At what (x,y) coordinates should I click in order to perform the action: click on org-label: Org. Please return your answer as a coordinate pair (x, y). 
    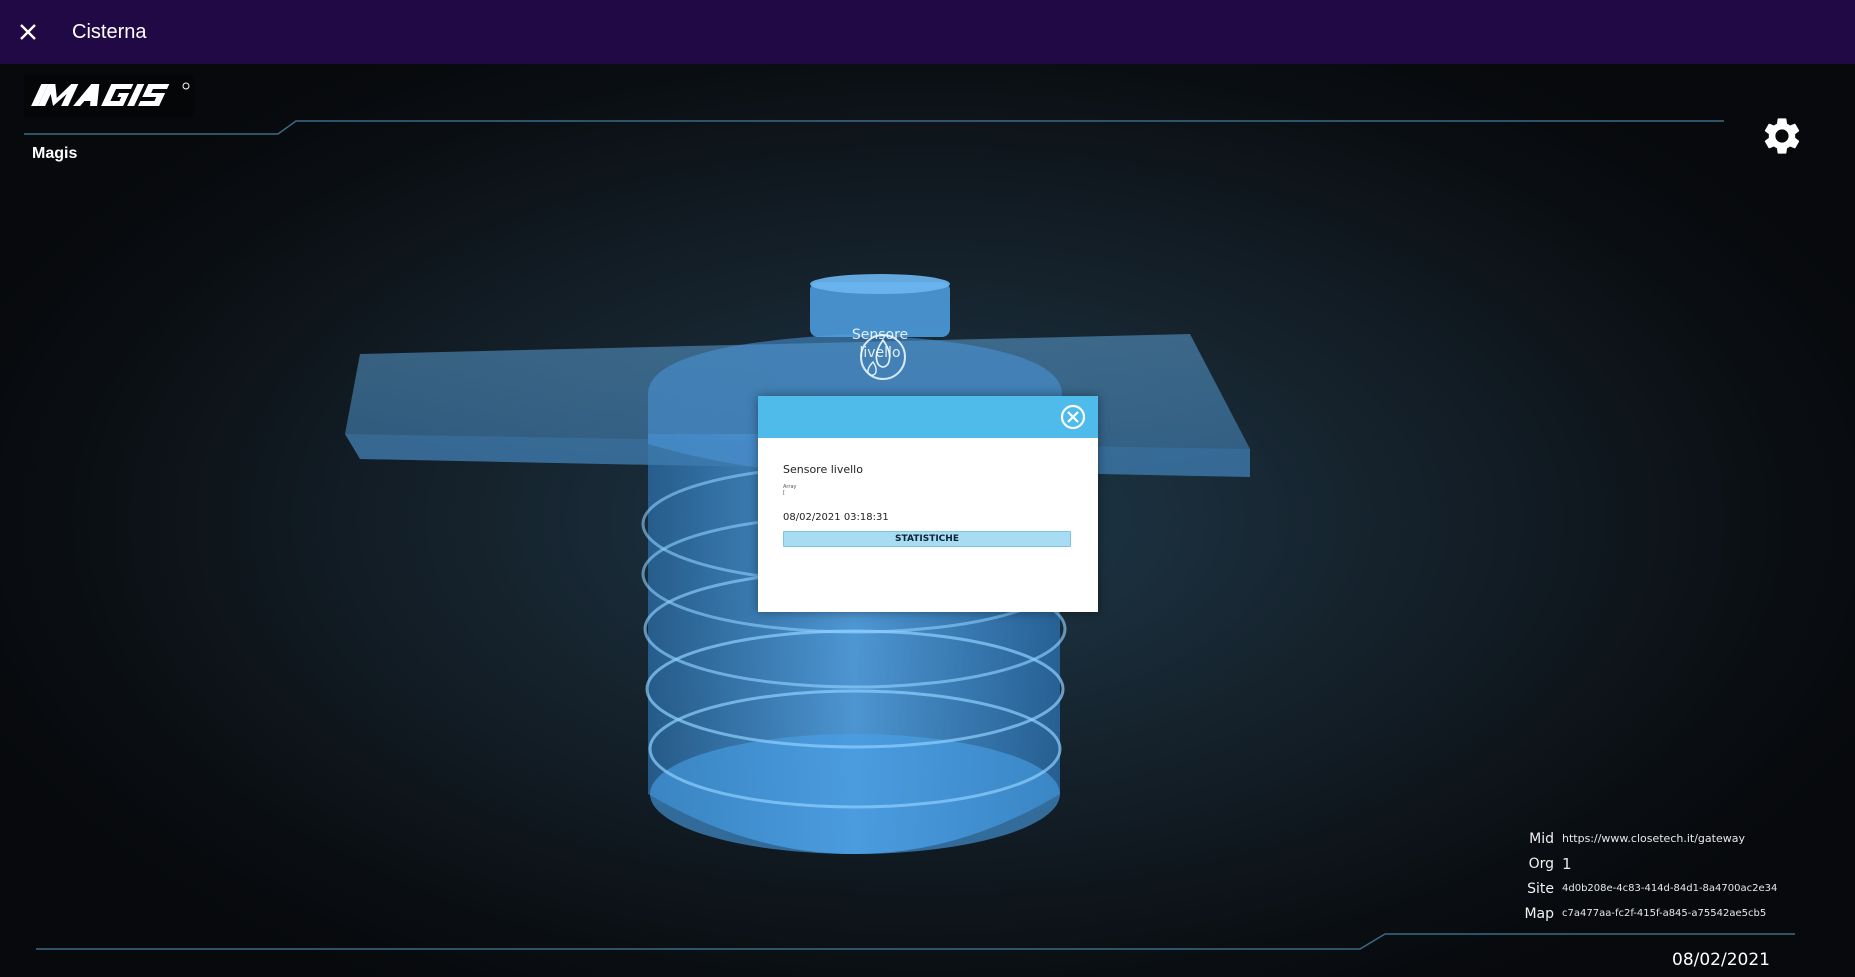
    Looking at the image, I should click on (1541, 863).